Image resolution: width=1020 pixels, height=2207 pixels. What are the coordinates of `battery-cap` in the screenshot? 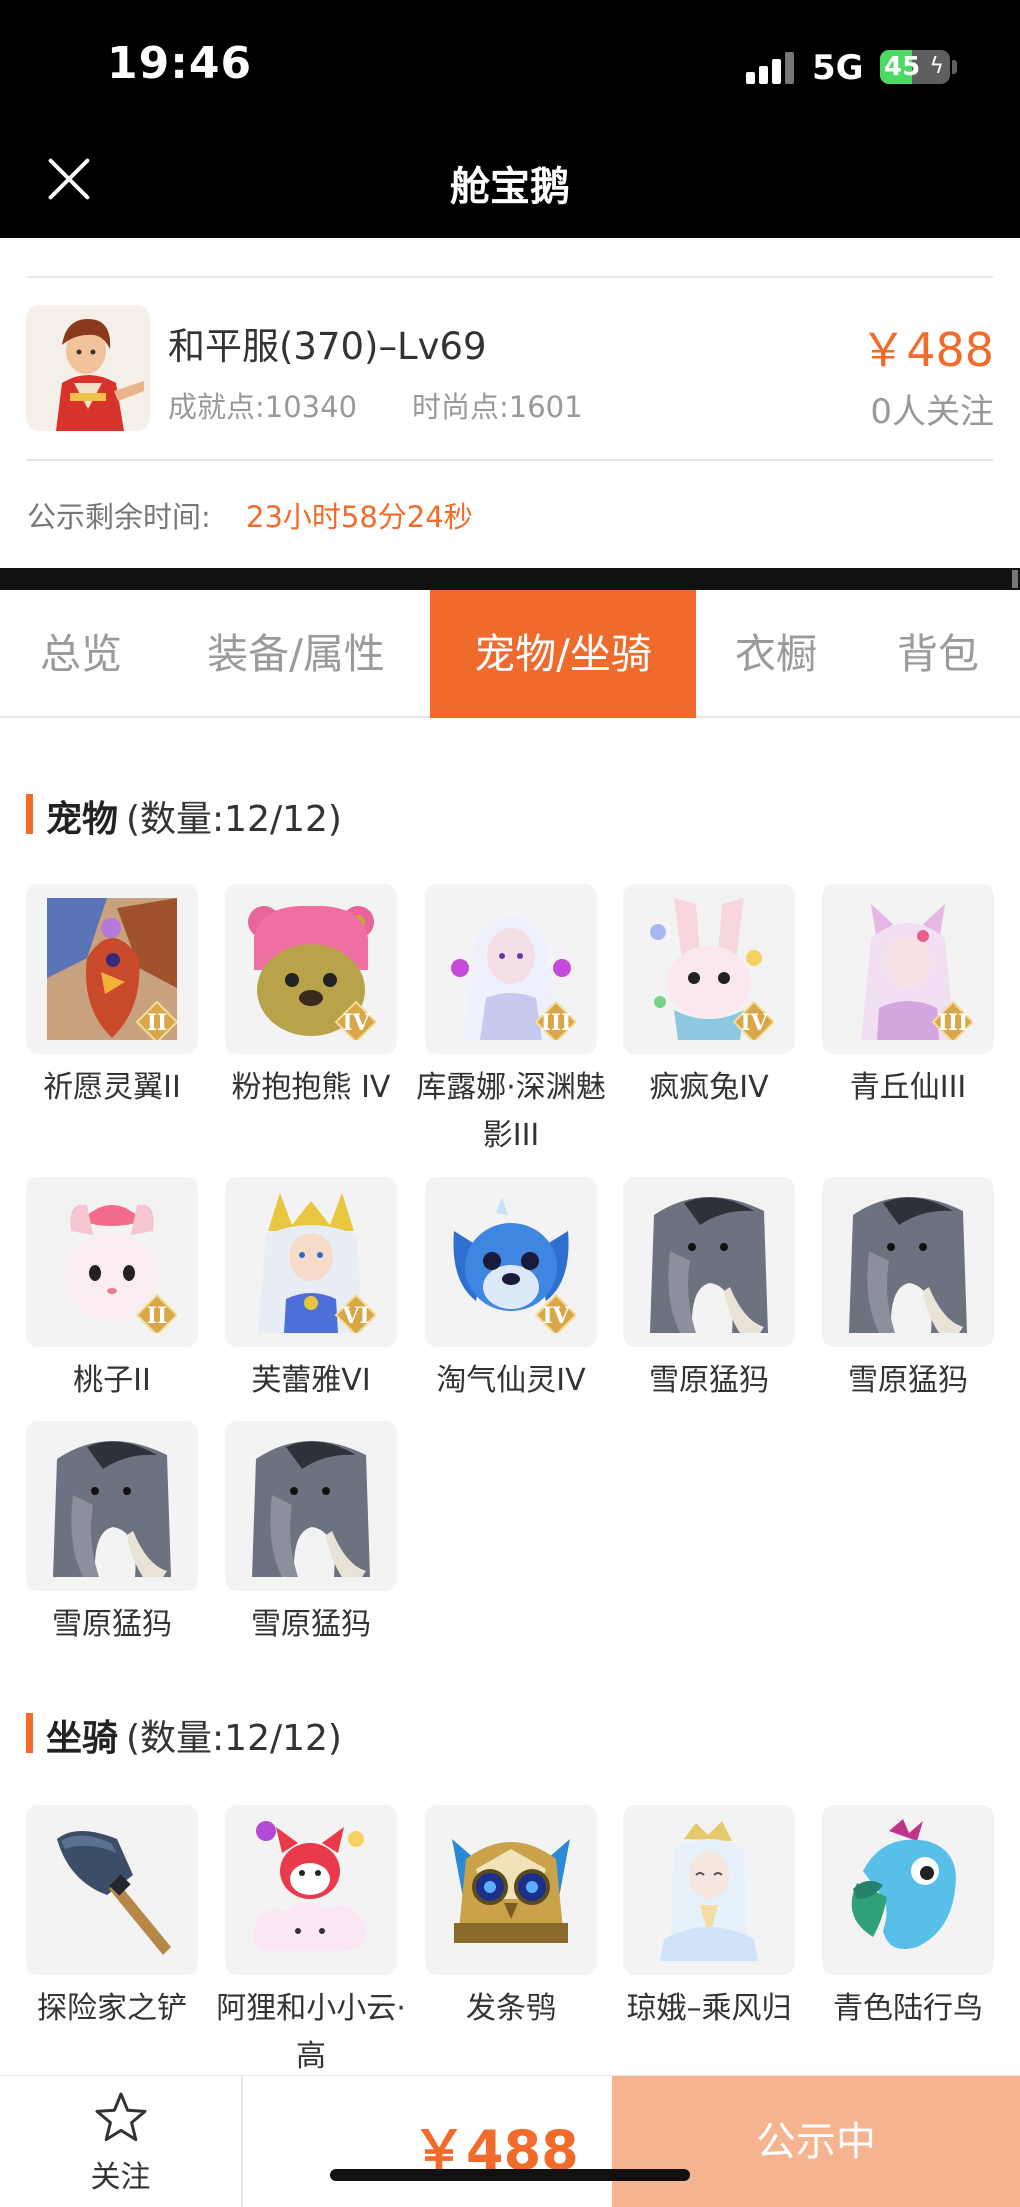 It's located at (954, 67).